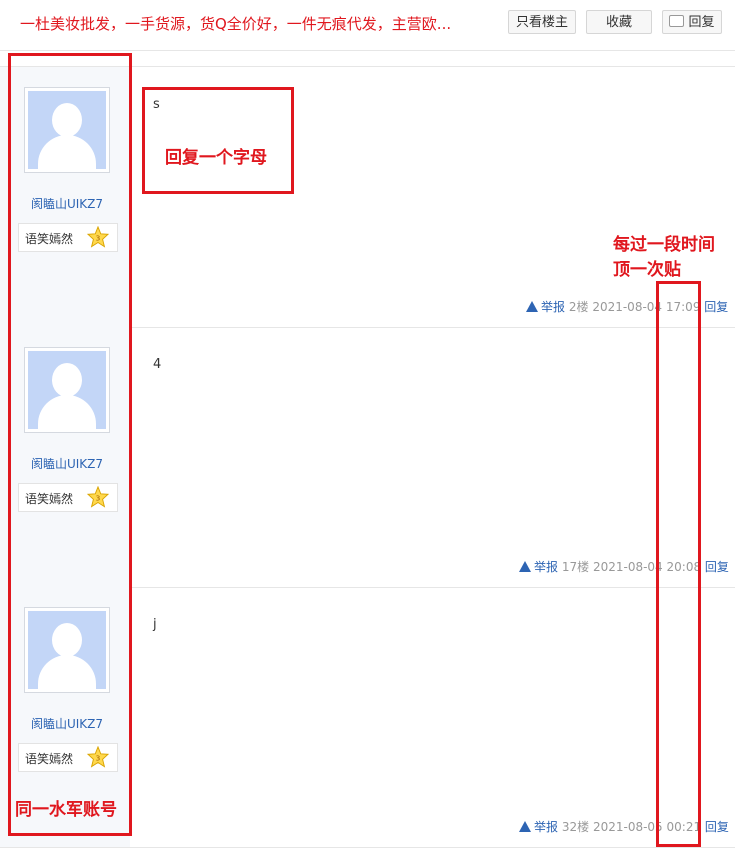 The image size is (735, 848). What do you see at coordinates (157, 364) in the screenshot?
I see `post-content: 4` at bounding box center [157, 364].